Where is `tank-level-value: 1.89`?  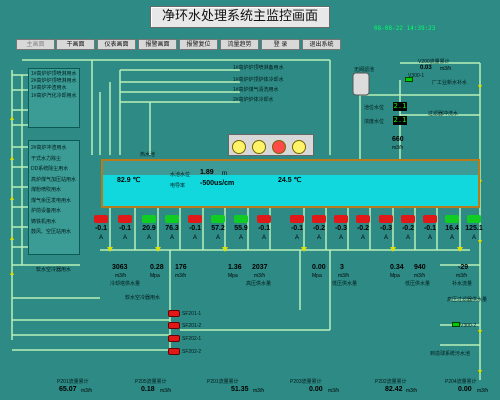
tank-level-value: 1.89 is located at coordinates (207, 172).